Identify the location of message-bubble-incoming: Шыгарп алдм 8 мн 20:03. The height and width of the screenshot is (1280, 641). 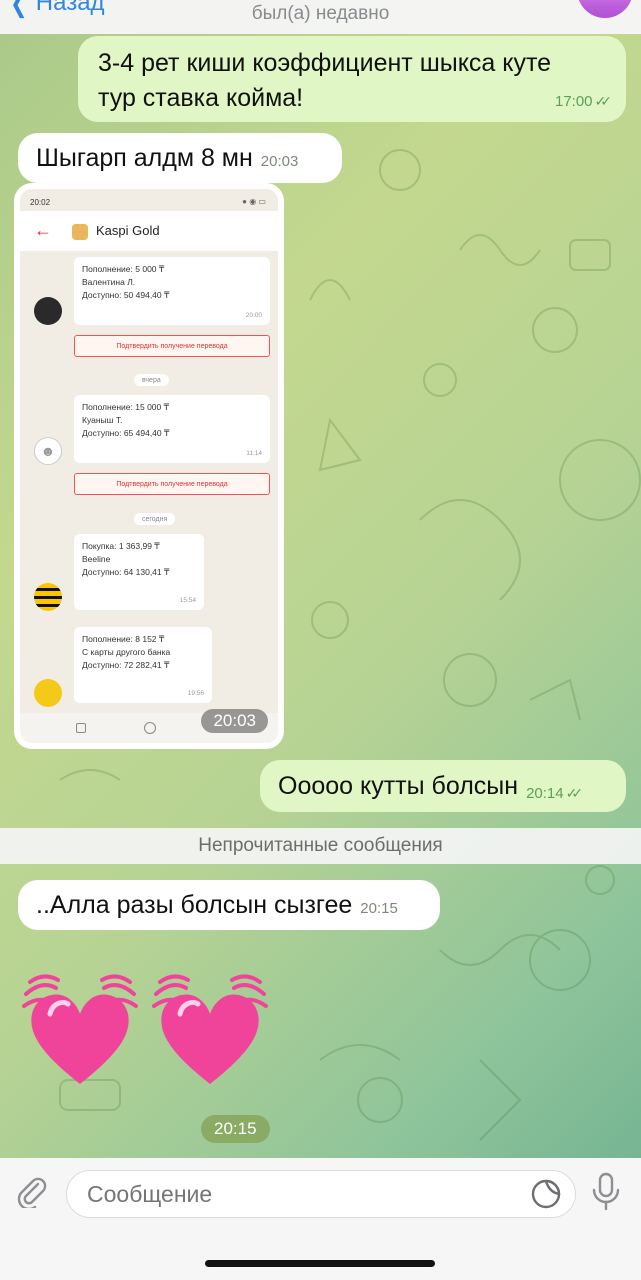
(180, 158).